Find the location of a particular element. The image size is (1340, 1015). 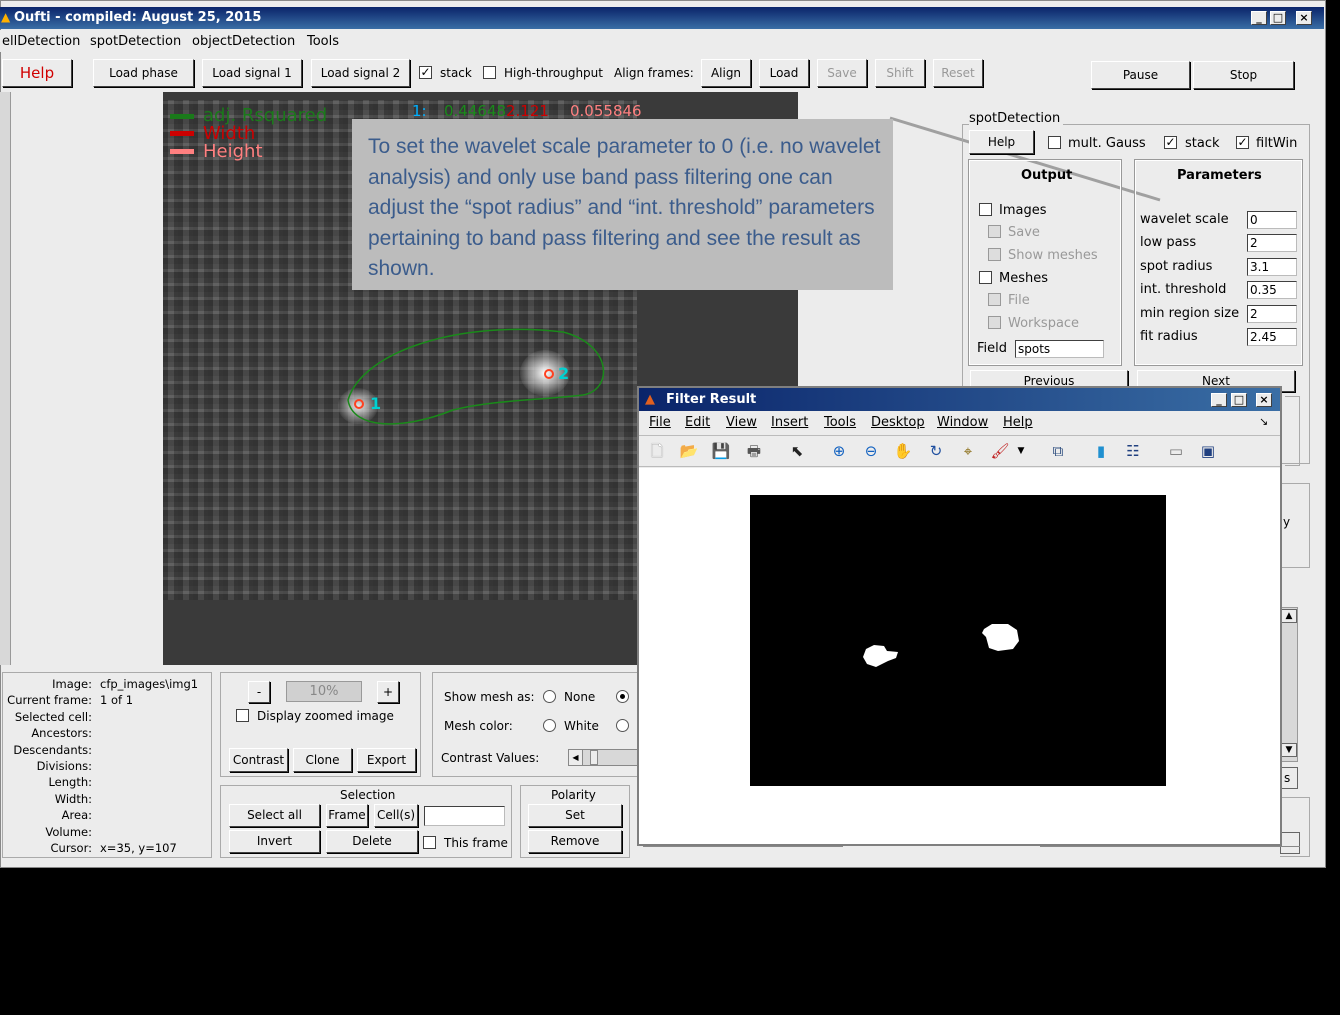

field-input: spots is located at coordinates (1059, 349).